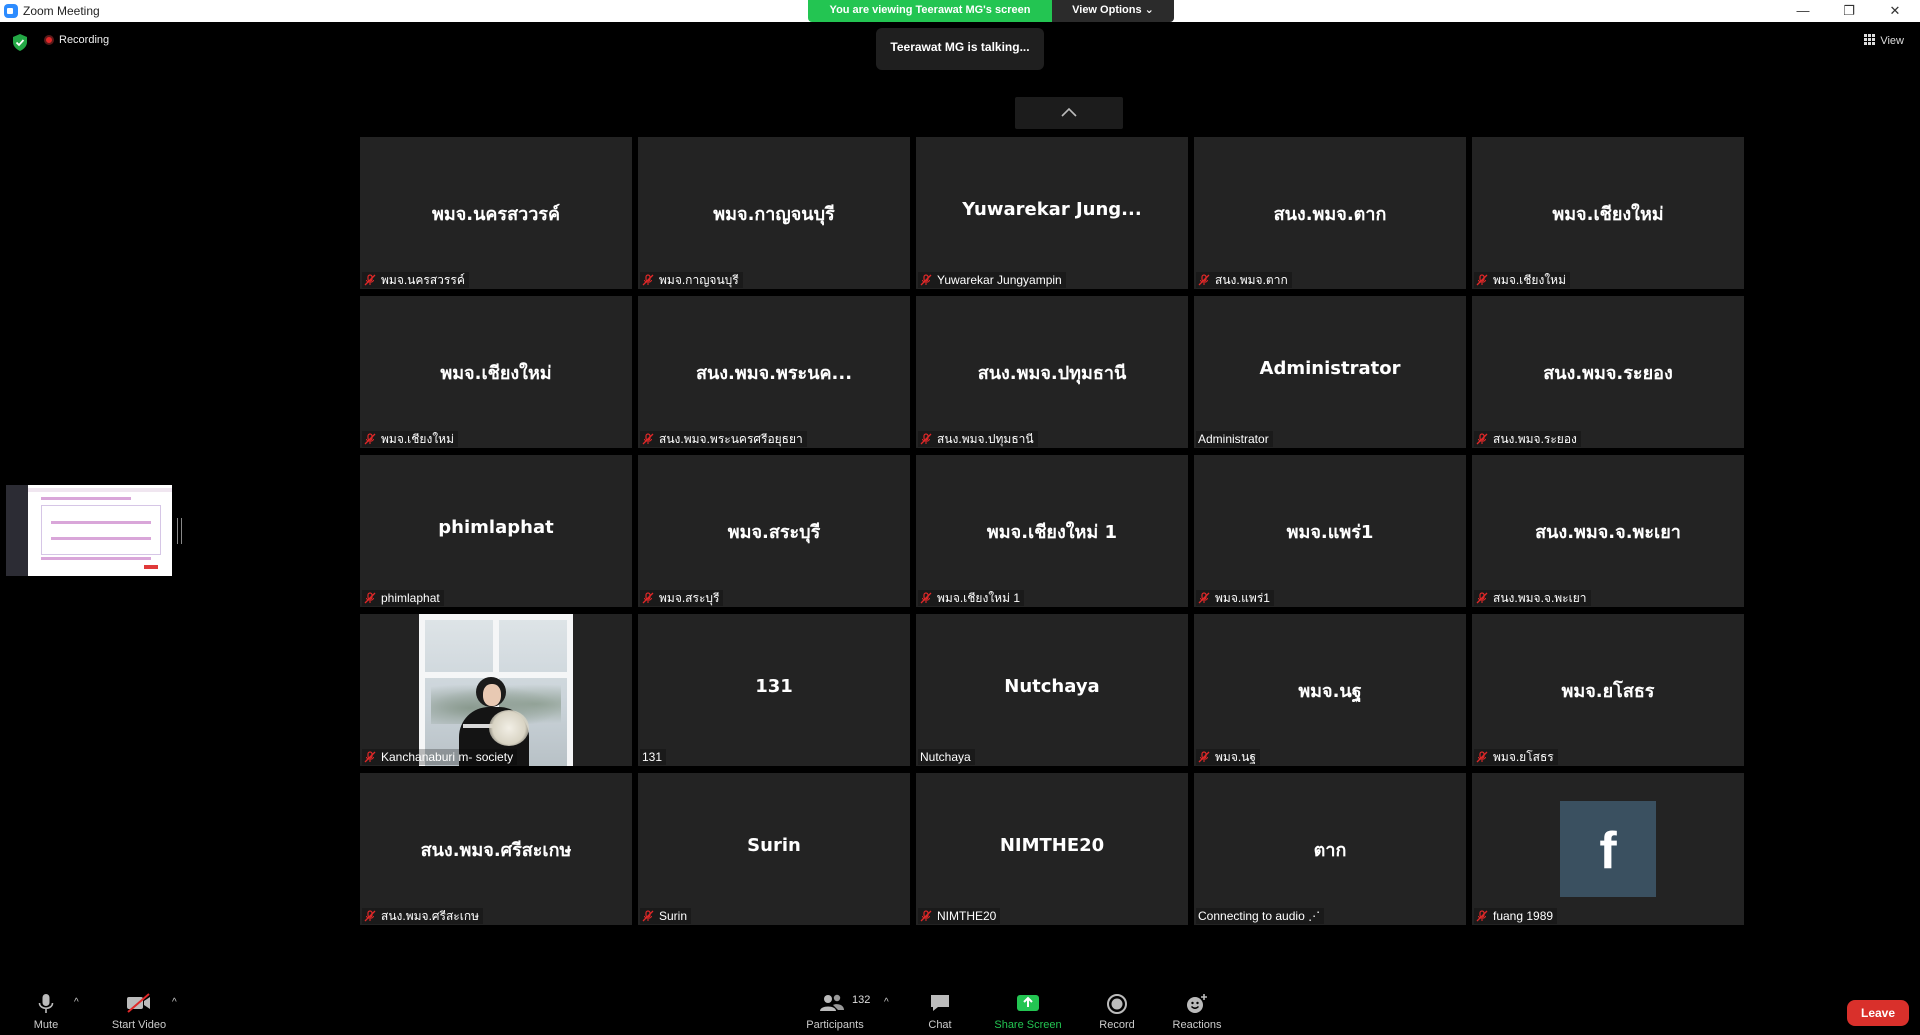 This screenshot has width=1920, height=1035. I want to click on participant-name: Nutchaya, so click(945, 757).